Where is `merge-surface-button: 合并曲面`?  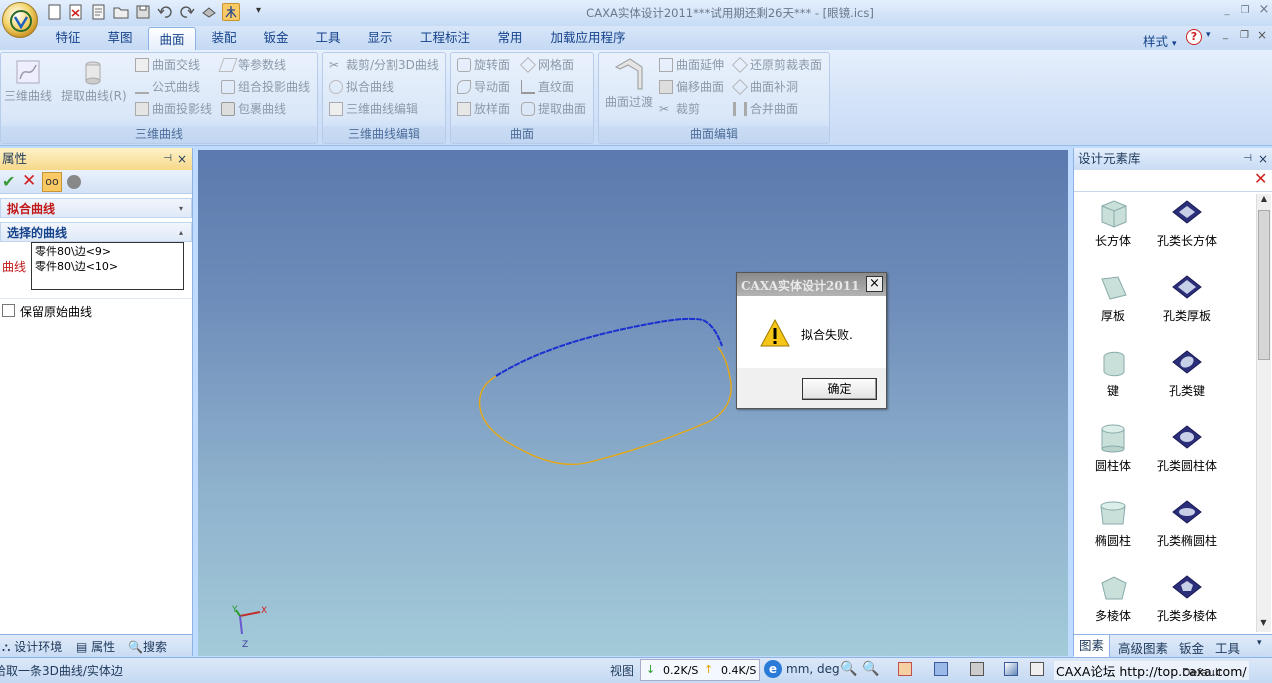 merge-surface-button: 合并曲面 is located at coordinates (765, 109).